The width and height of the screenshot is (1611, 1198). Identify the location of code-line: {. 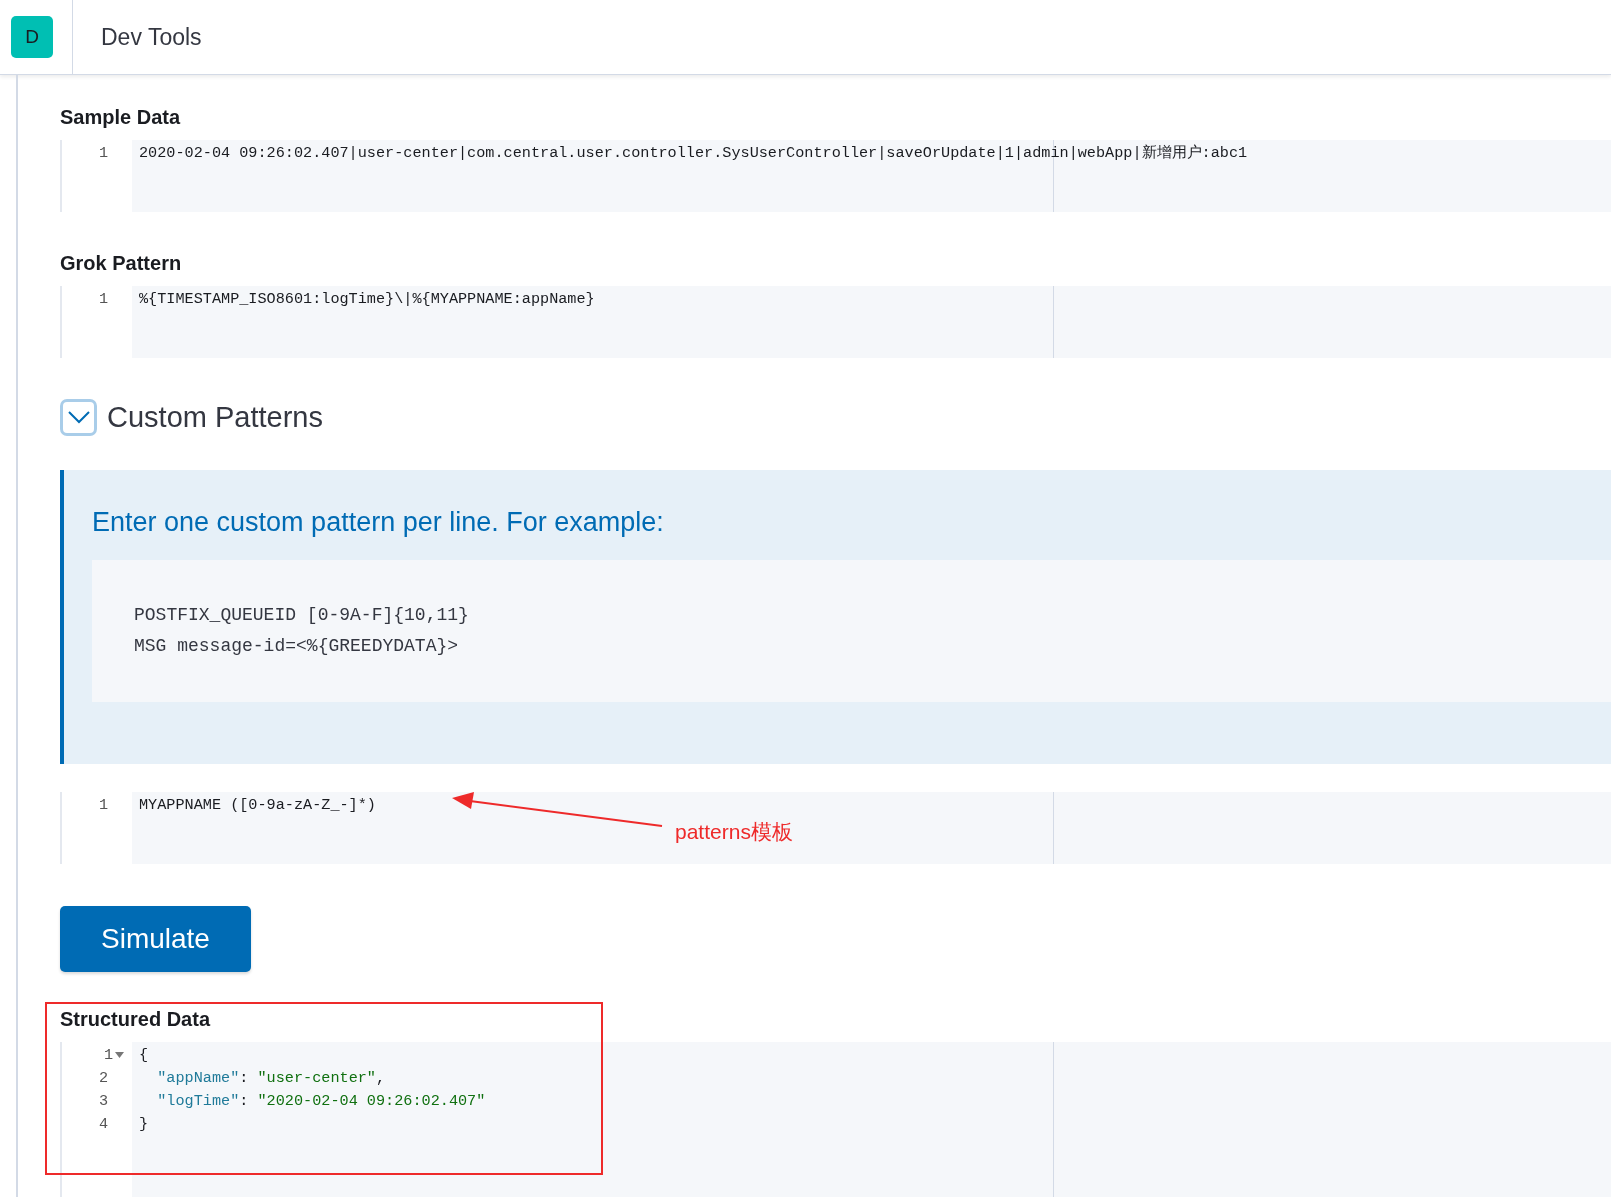
(144, 1055).